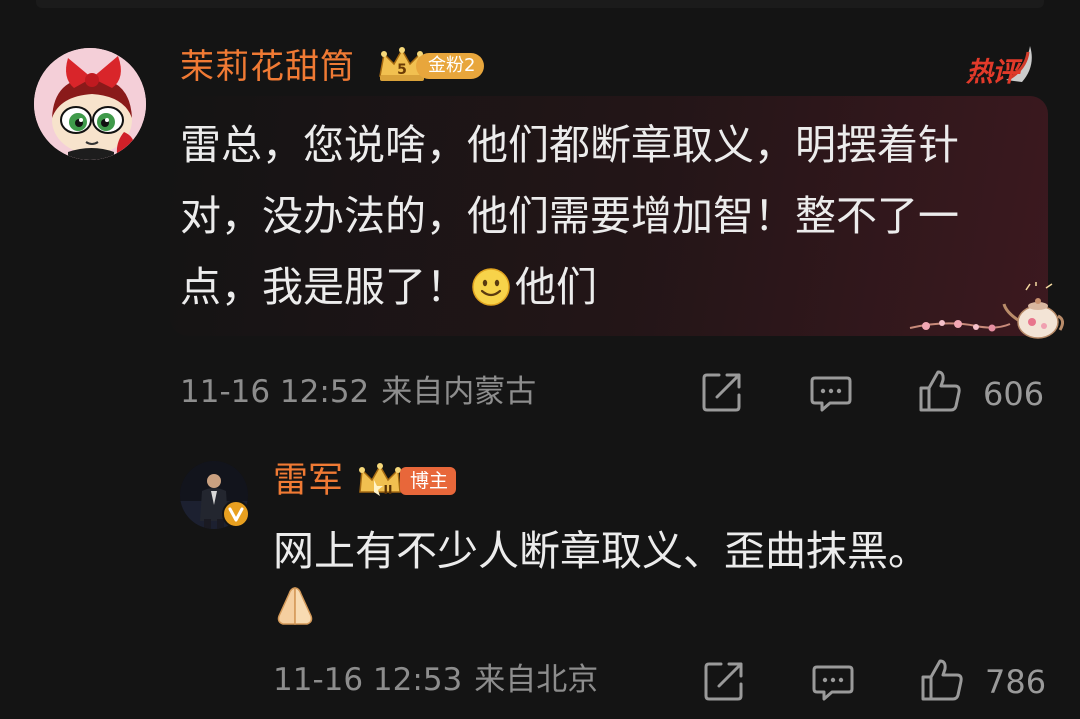 This screenshot has height=719, width=1080. I want to click on like-icon, so click(940, 391).